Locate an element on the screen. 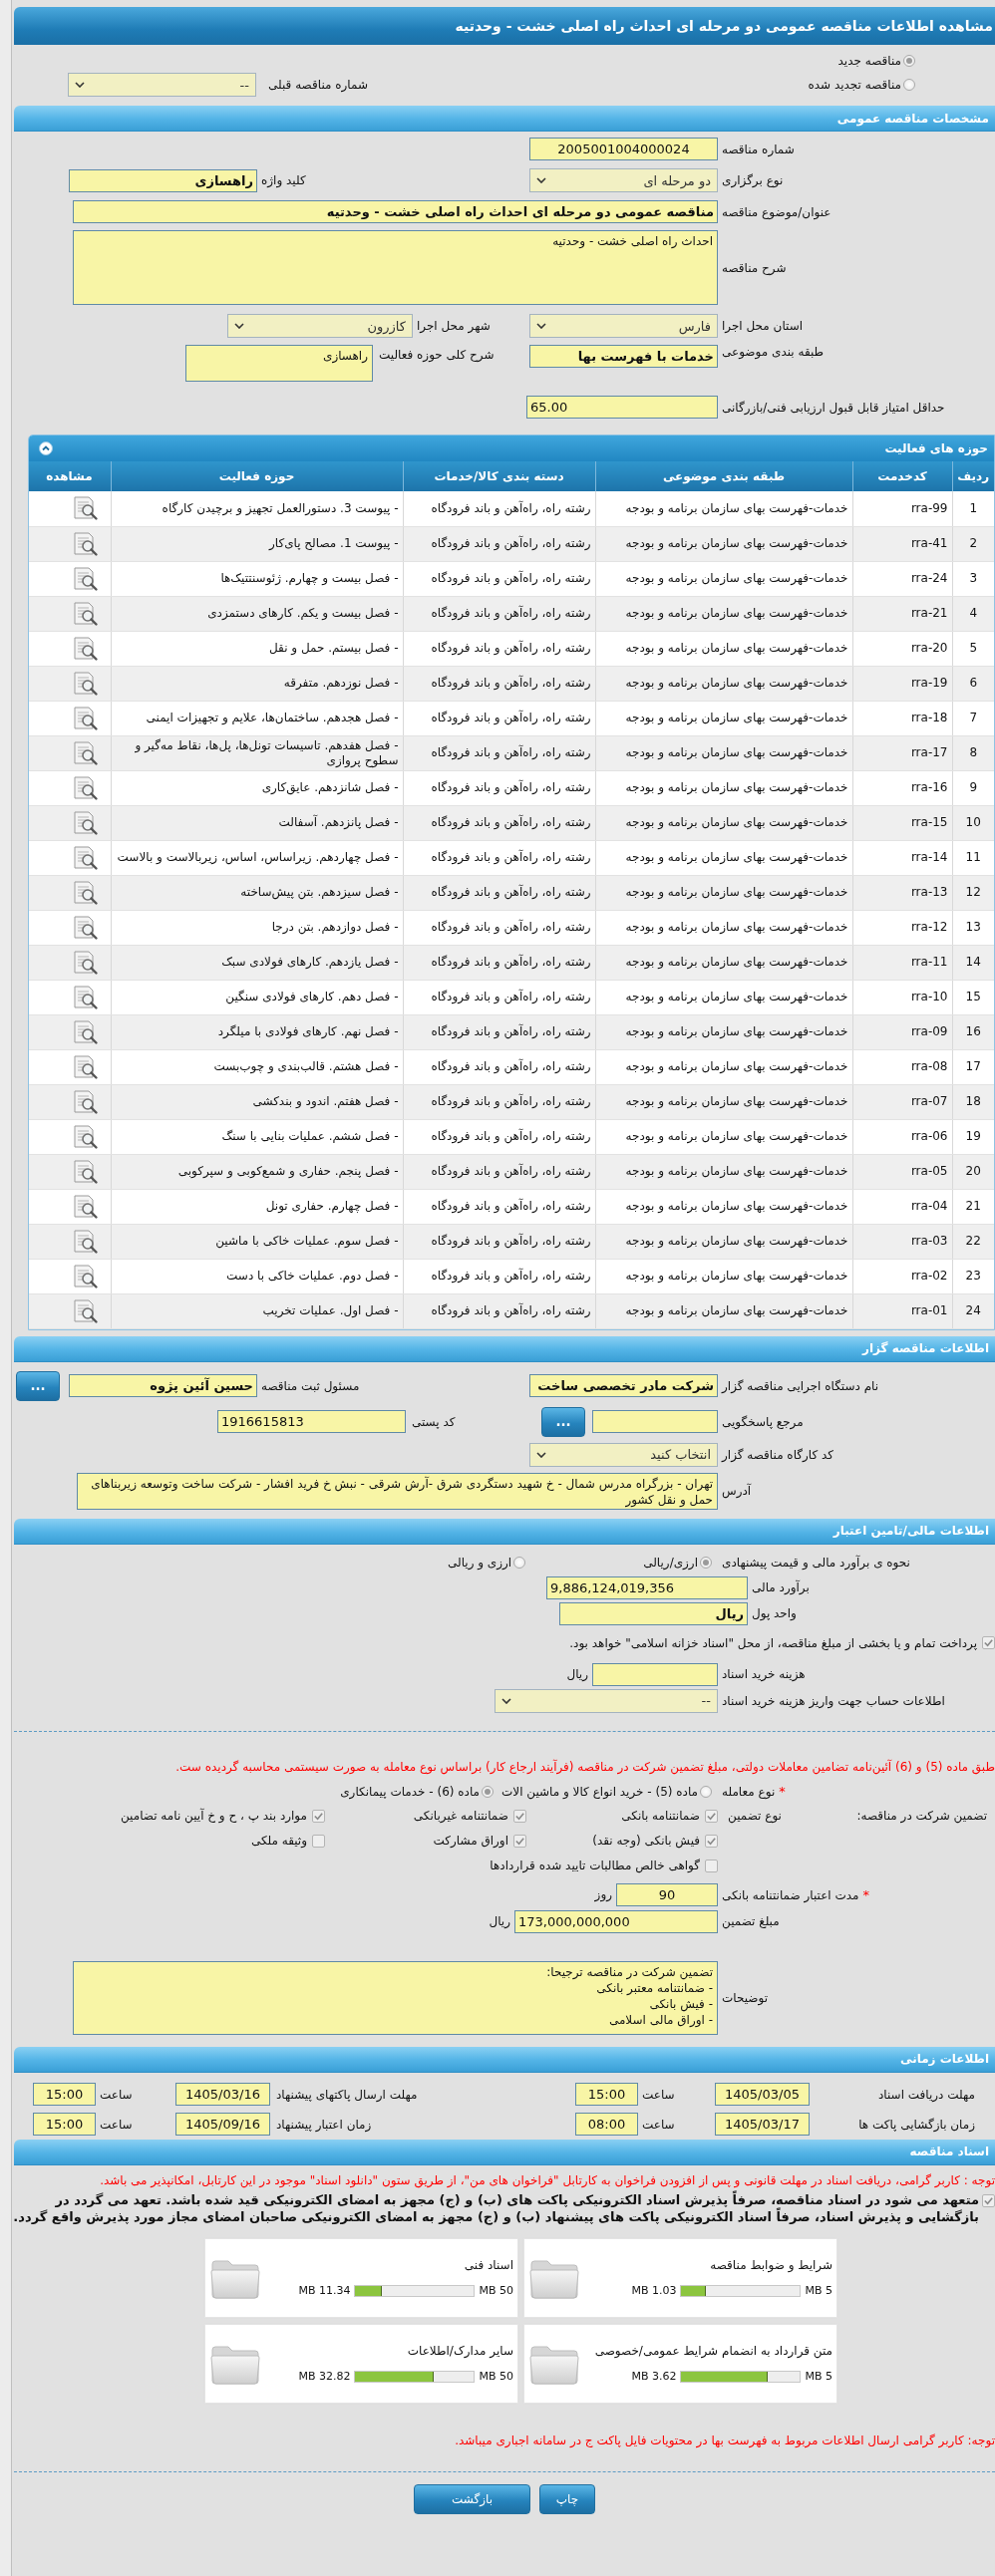 Image resolution: width=995 pixels, height=2576 pixels. date-field: 1405/03/17 is located at coordinates (763, 2124).